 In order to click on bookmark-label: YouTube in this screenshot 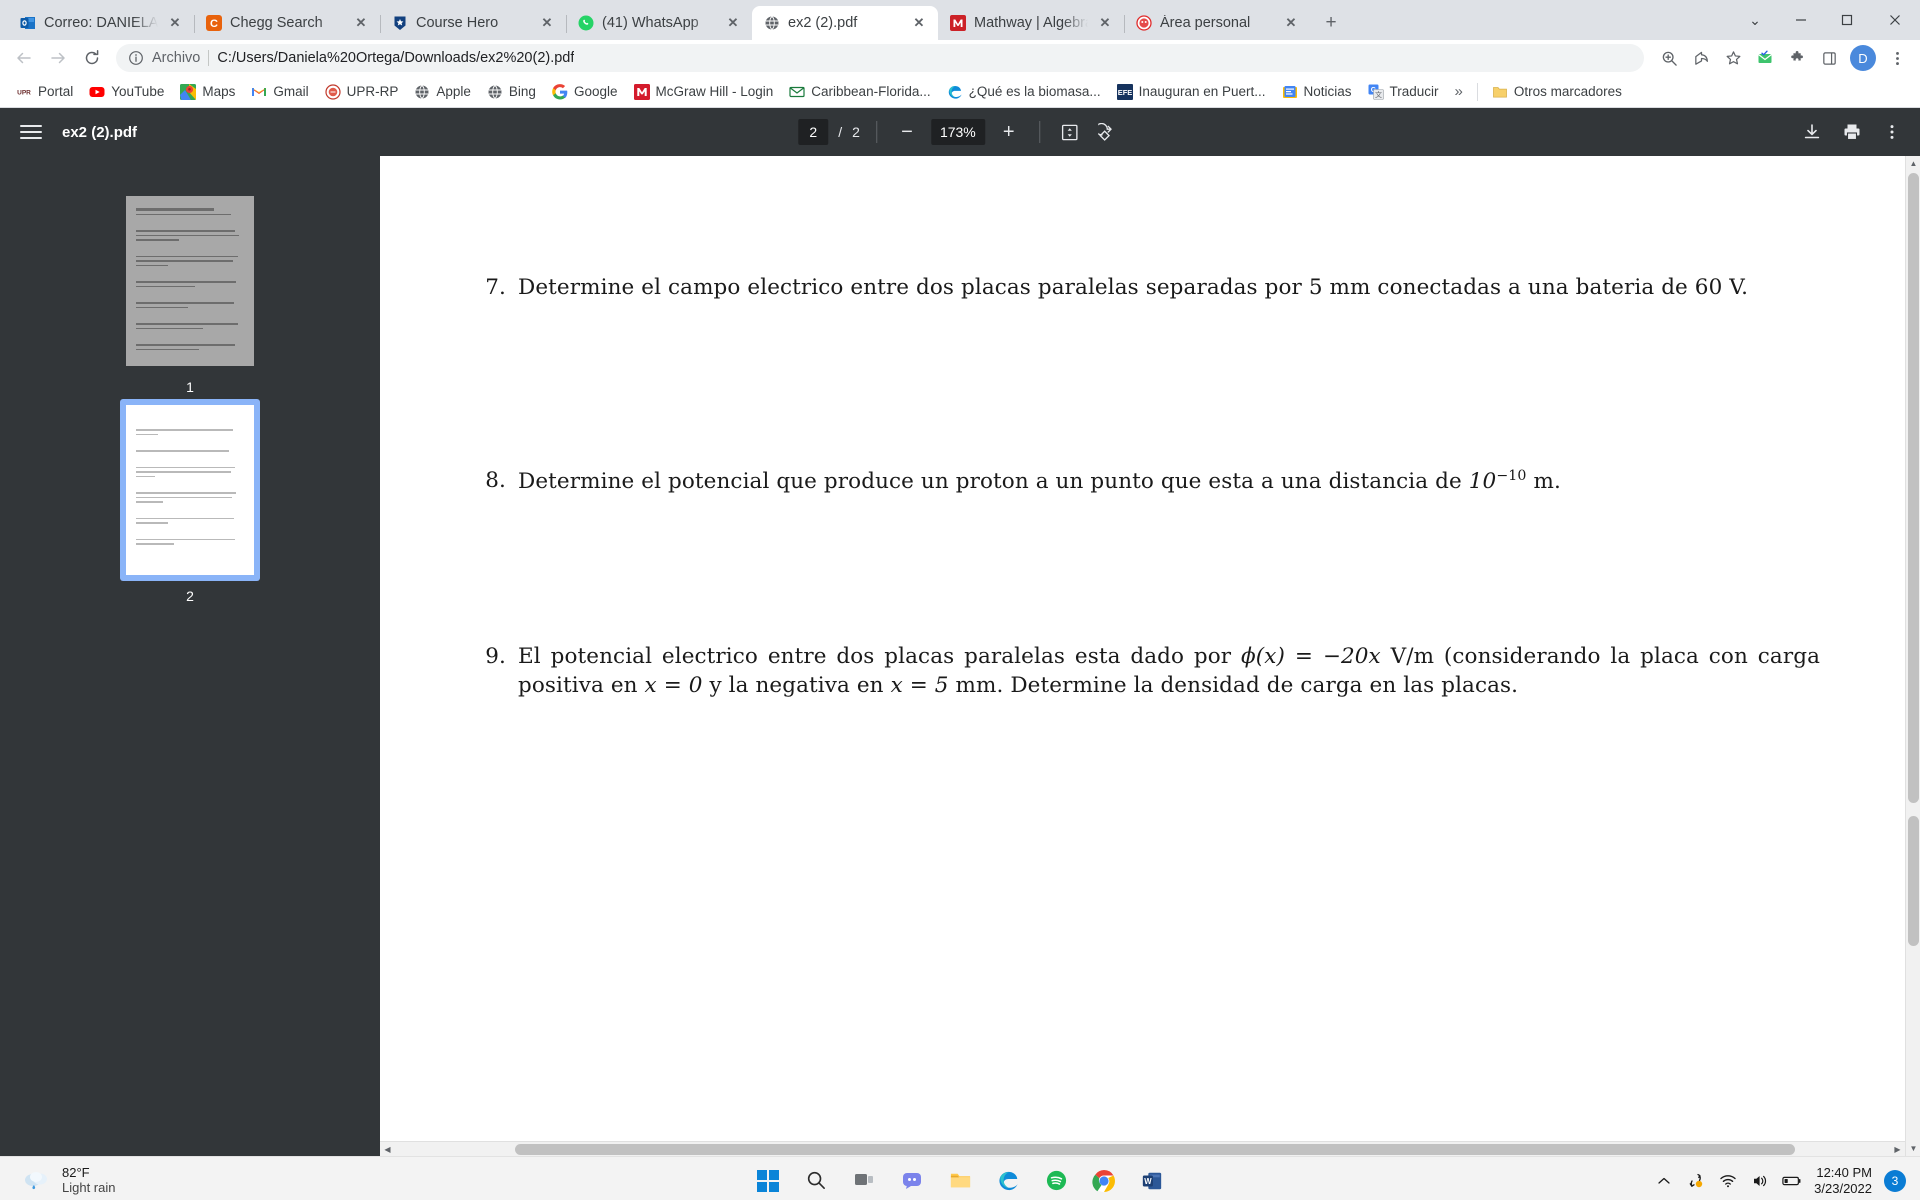, I will do `click(138, 91)`.